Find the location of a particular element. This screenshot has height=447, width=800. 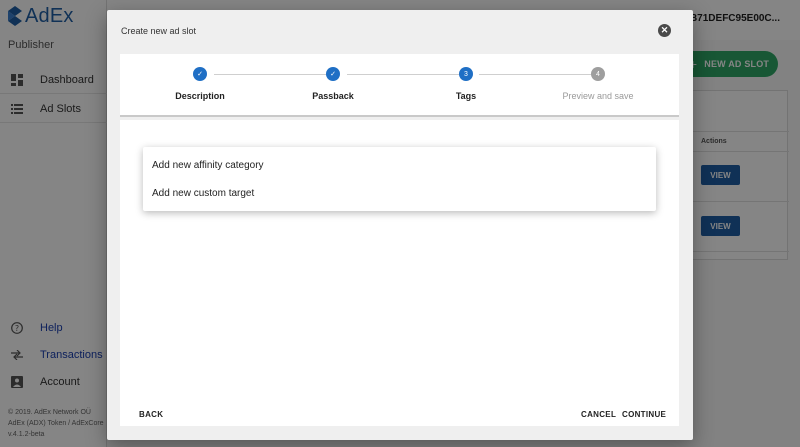

menu-item-custom-target: Add new custom target is located at coordinates (399, 193).